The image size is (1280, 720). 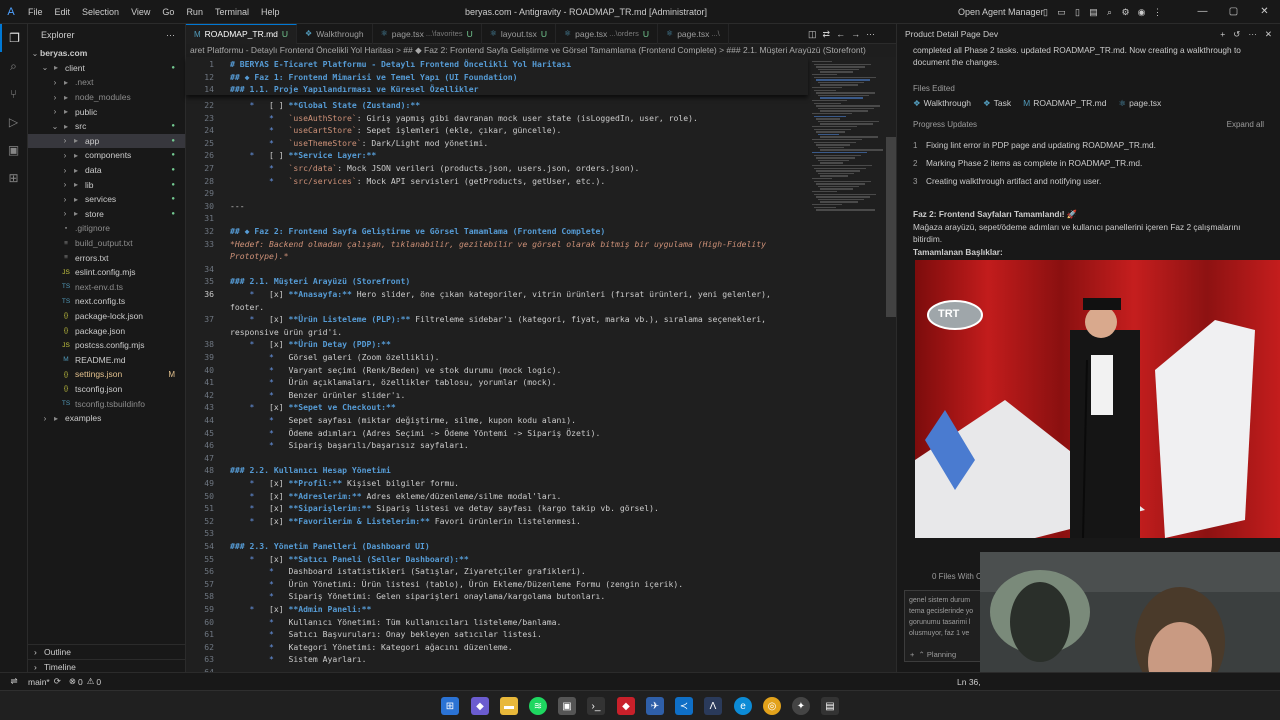 I want to click on code-line: 63 * Sistem Ayarları., so click(x=497, y=659).